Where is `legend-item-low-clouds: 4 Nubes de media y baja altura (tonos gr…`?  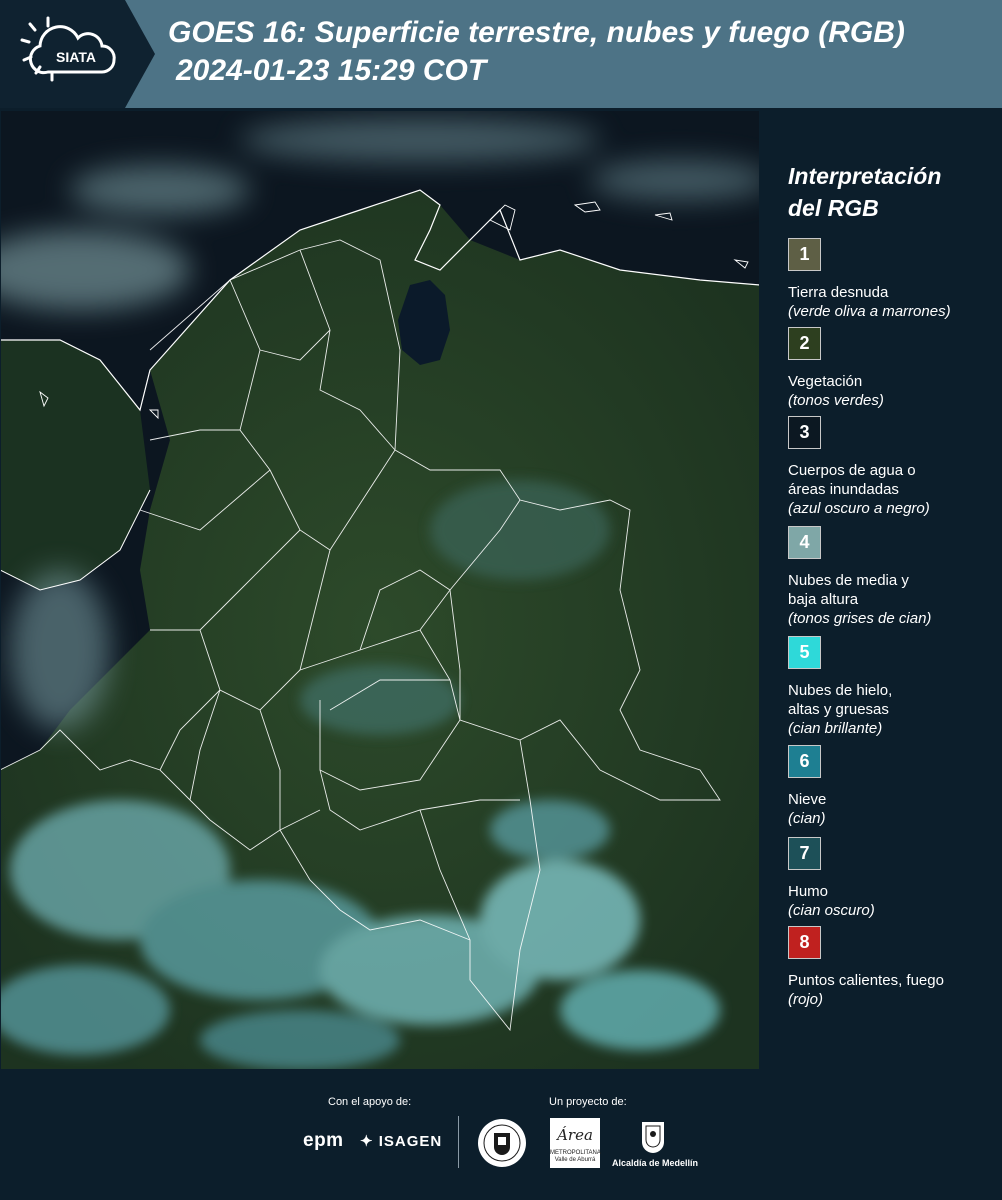 legend-item-low-clouds: 4 Nubes de media y baja altura (tonos gr… is located at coordinates (893, 581).